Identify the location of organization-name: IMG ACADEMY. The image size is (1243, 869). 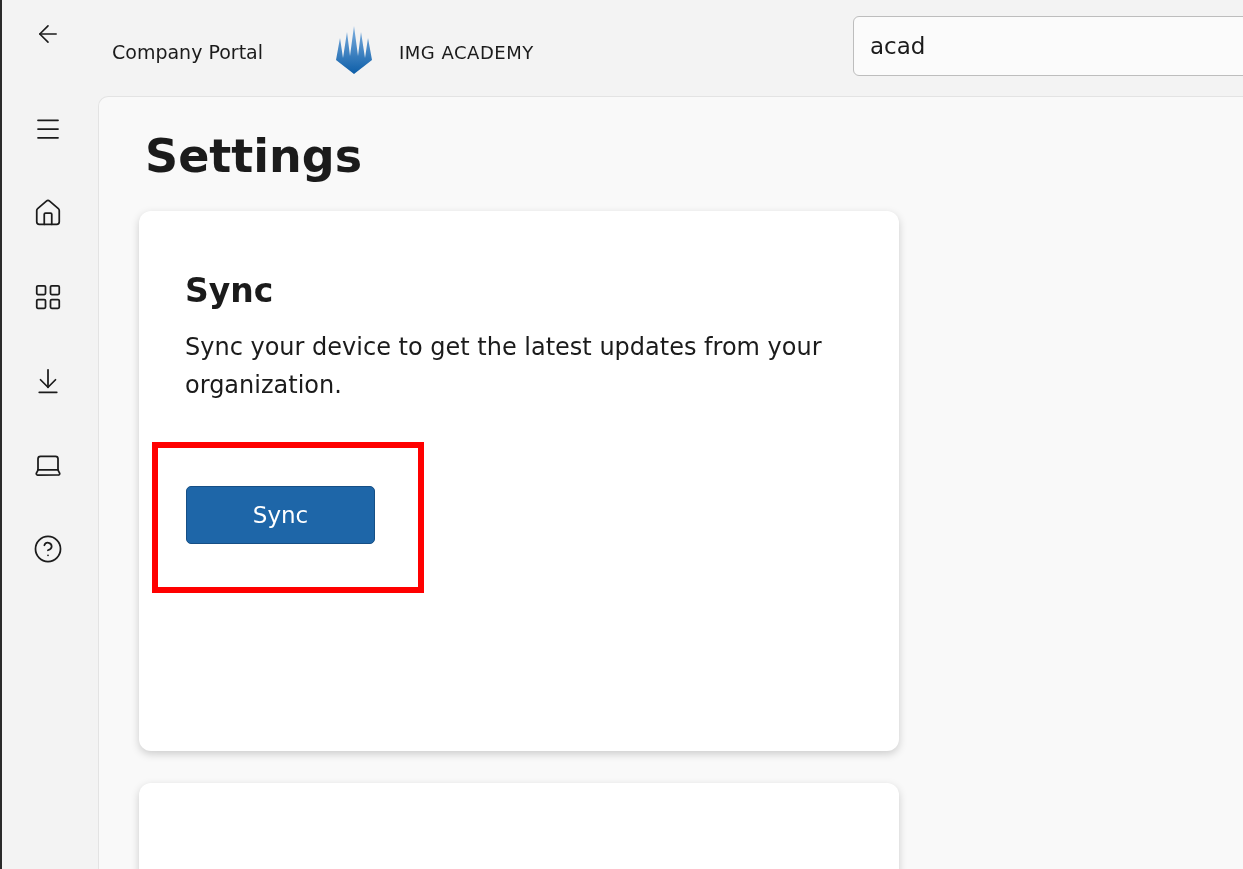
(466, 52).